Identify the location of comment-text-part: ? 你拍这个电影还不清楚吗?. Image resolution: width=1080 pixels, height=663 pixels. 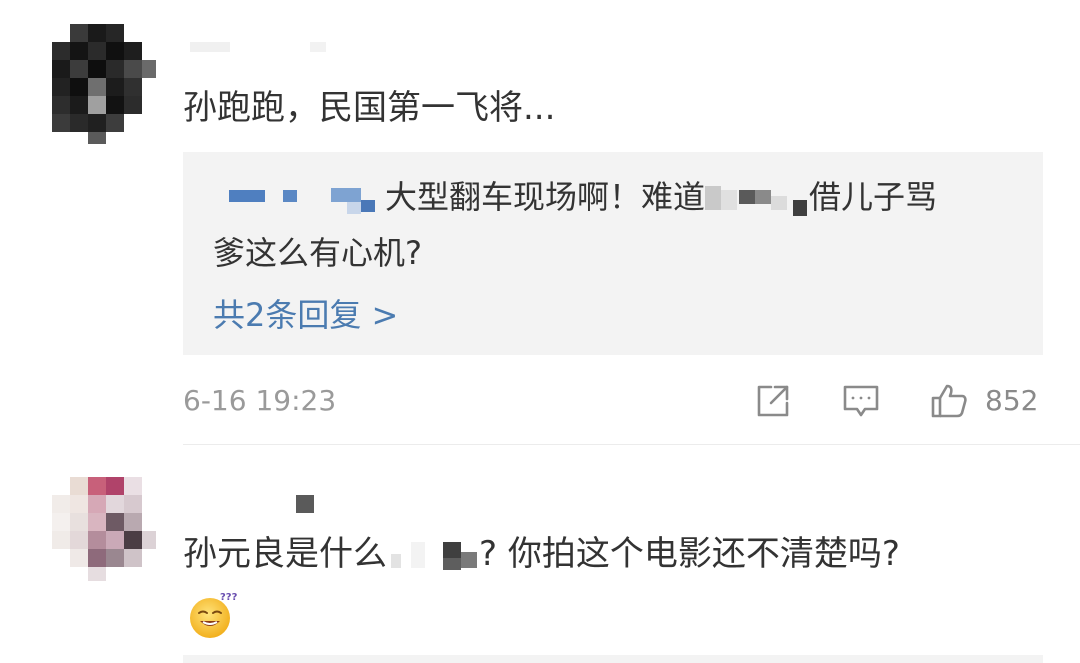
(689, 554).